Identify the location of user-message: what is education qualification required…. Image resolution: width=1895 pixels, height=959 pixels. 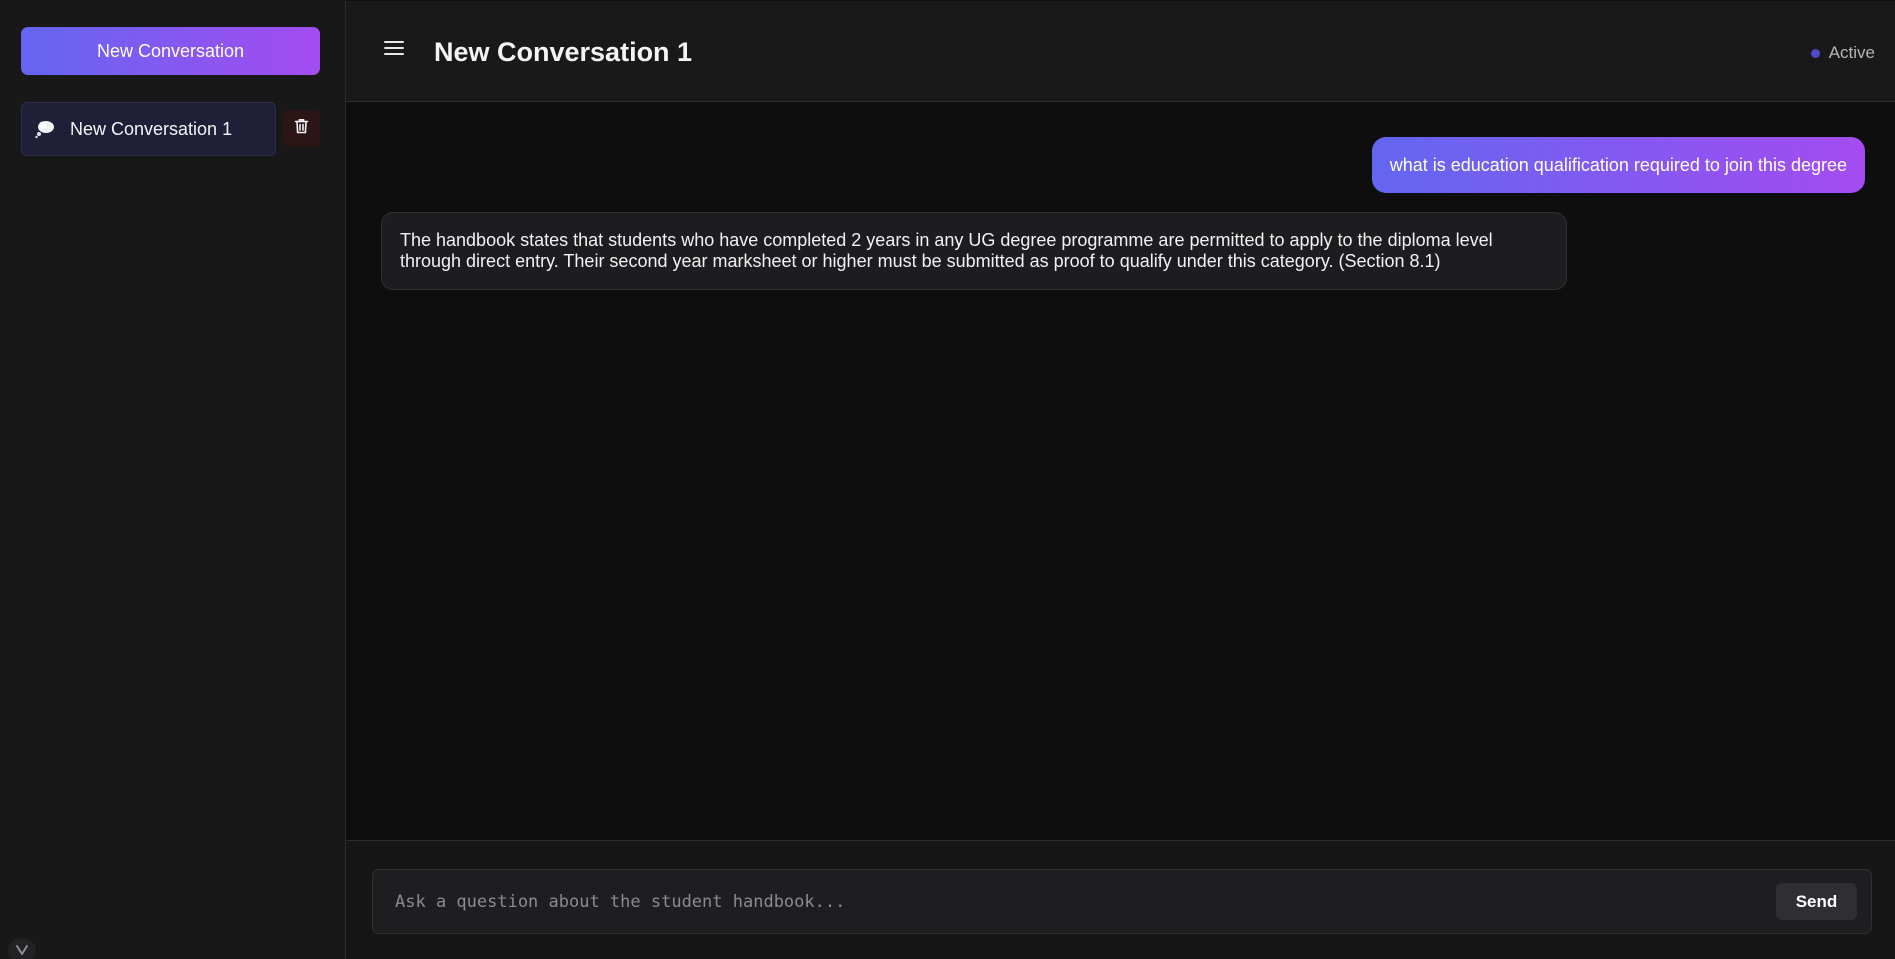
(1618, 165).